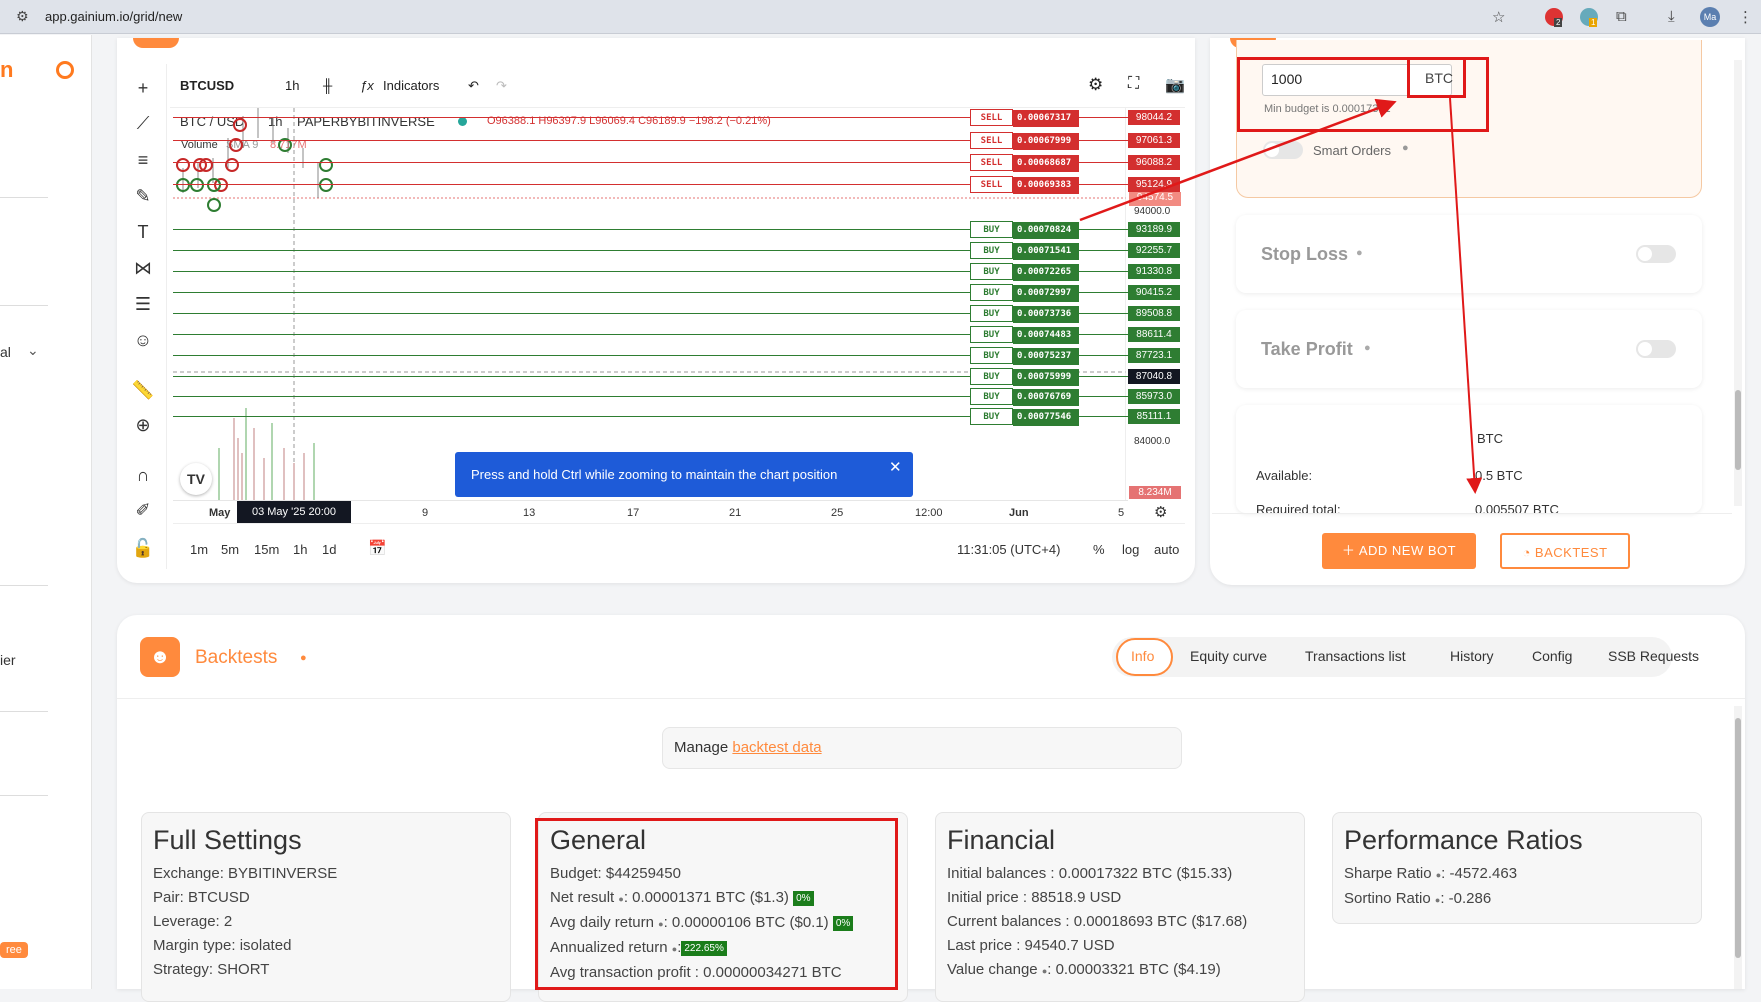 The image size is (1761, 1002). What do you see at coordinates (1281, 295) in the screenshot?
I see `annotation-arrows` at bounding box center [1281, 295].